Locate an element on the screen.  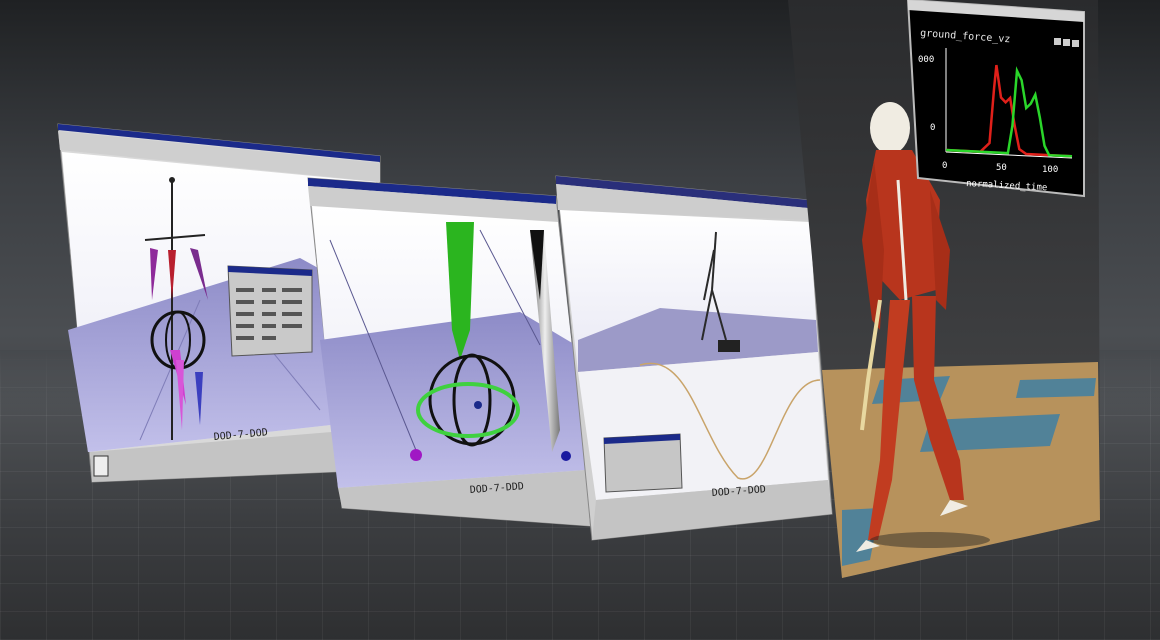
logo-icon is located at coordinates (101, 466).